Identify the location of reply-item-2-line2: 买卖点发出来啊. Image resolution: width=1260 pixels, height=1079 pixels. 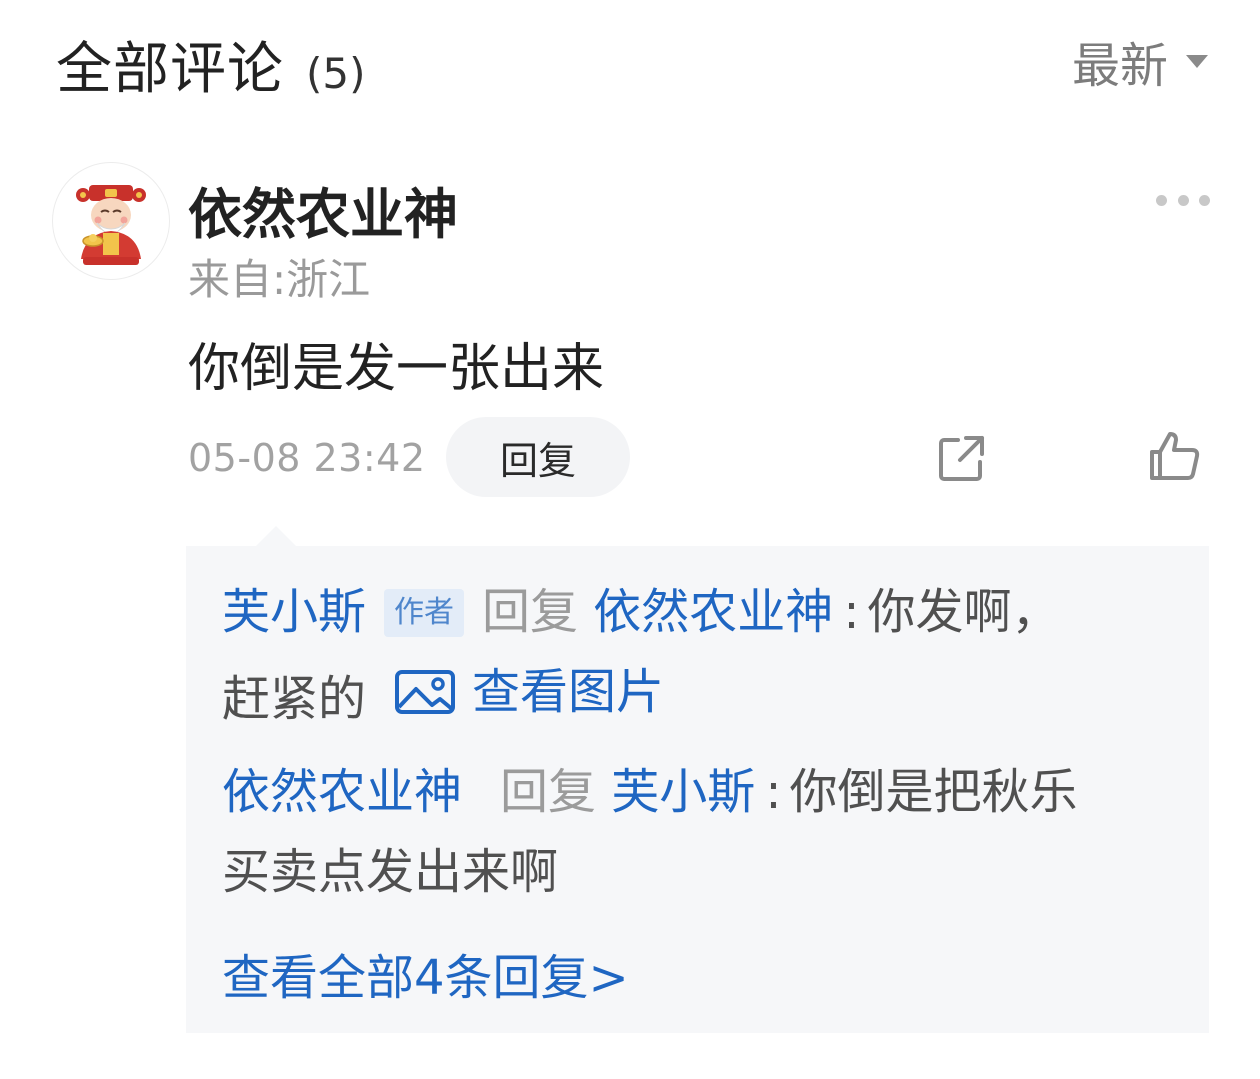
(390, 872).